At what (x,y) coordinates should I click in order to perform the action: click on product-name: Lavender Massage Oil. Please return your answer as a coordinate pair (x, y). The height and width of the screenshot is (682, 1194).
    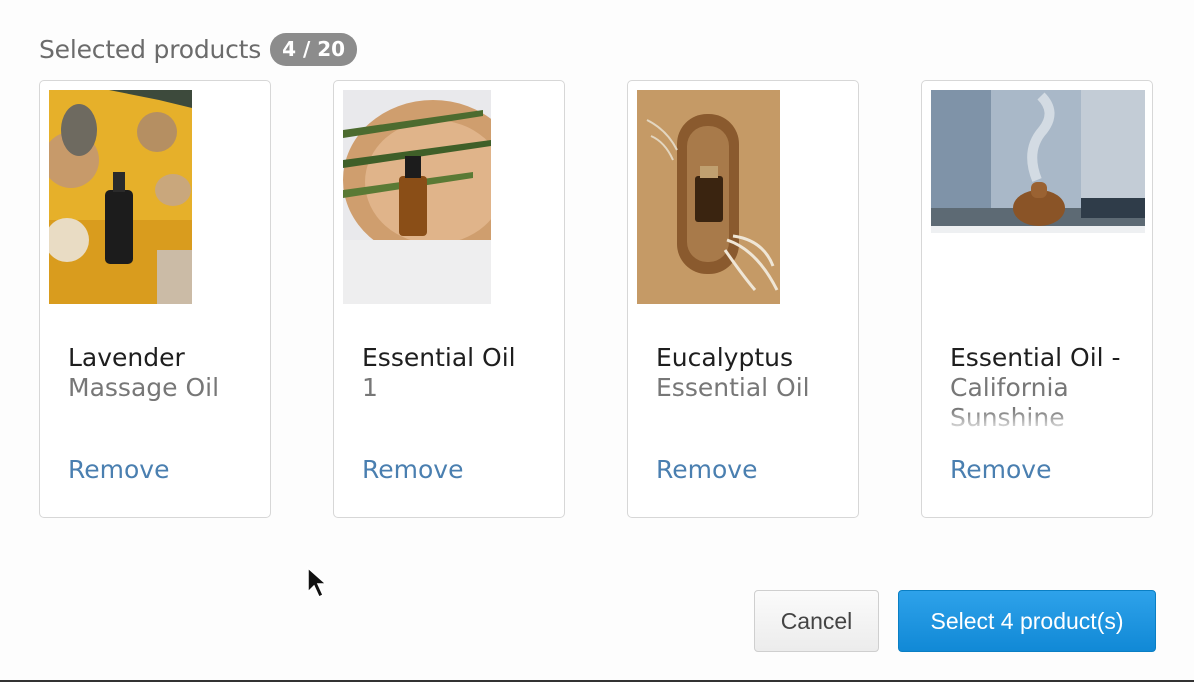
    Looking at the image, I should click on (163, 389).